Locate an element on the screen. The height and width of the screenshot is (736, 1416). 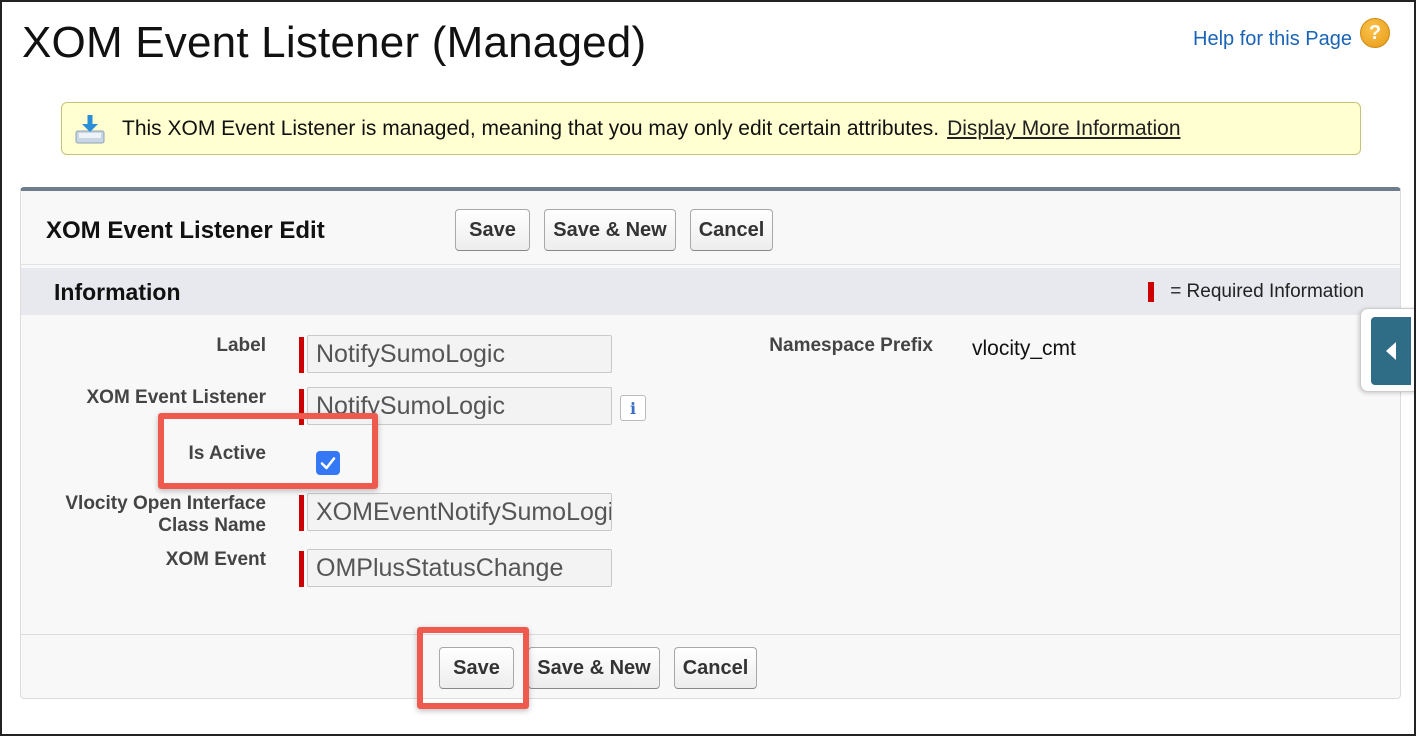
sidebar-collapse-icon is located at coordinates (1391, 351).